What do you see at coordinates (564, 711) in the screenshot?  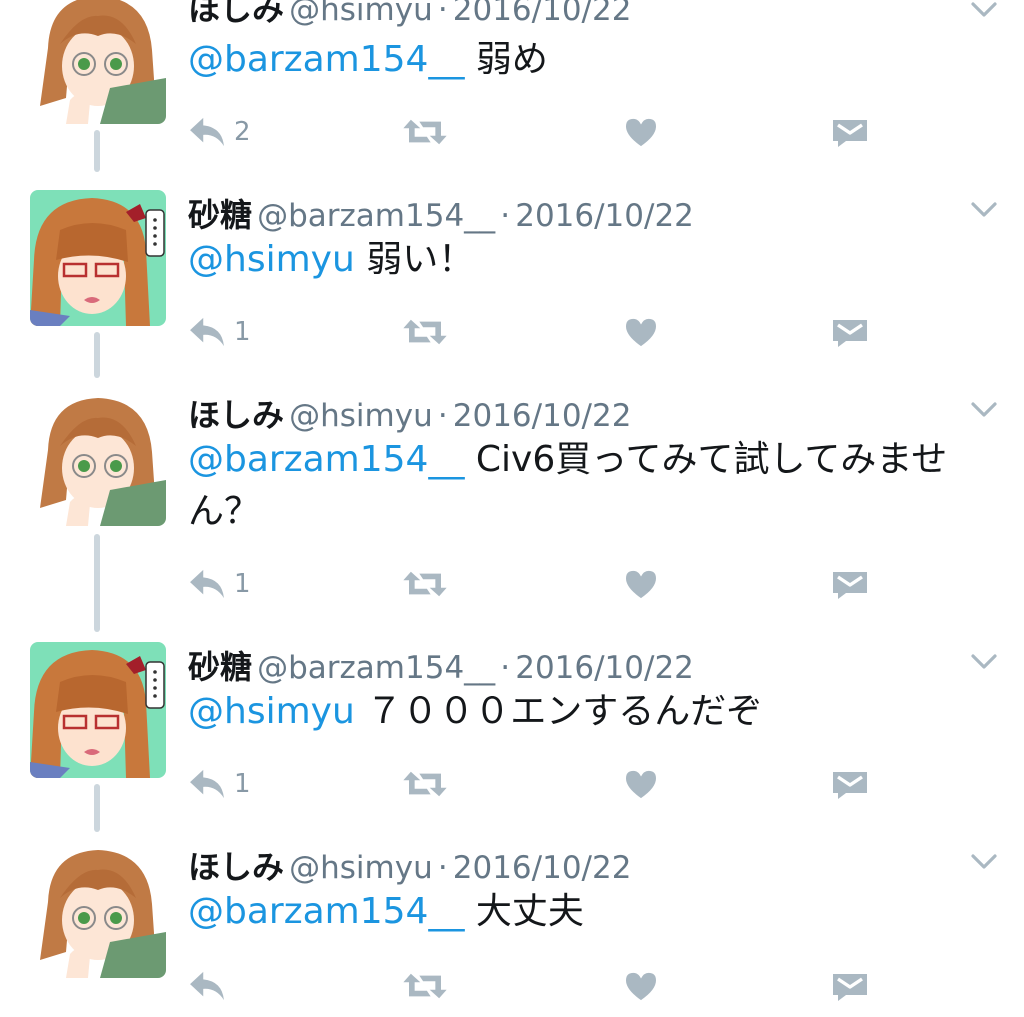 I see `tweet-message: ７０００エンするんだぞ` at bounding box center [564, 711].